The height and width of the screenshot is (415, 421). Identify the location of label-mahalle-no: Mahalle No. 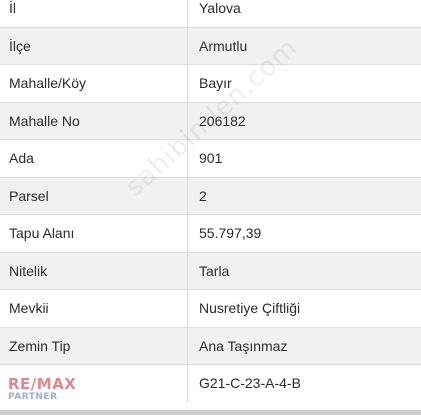
(94, 120).